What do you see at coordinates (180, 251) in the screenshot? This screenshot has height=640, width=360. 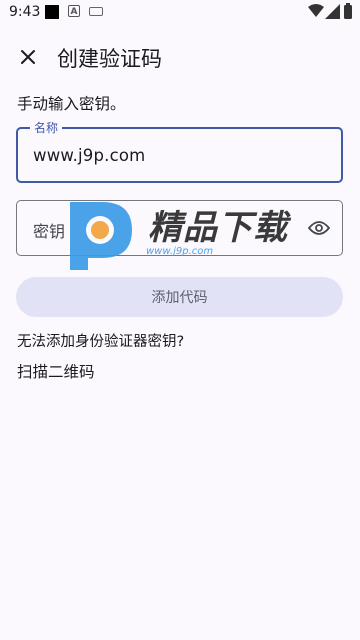 I see `watermark-url: www.j9p.com` at bounding box center [180, 251].